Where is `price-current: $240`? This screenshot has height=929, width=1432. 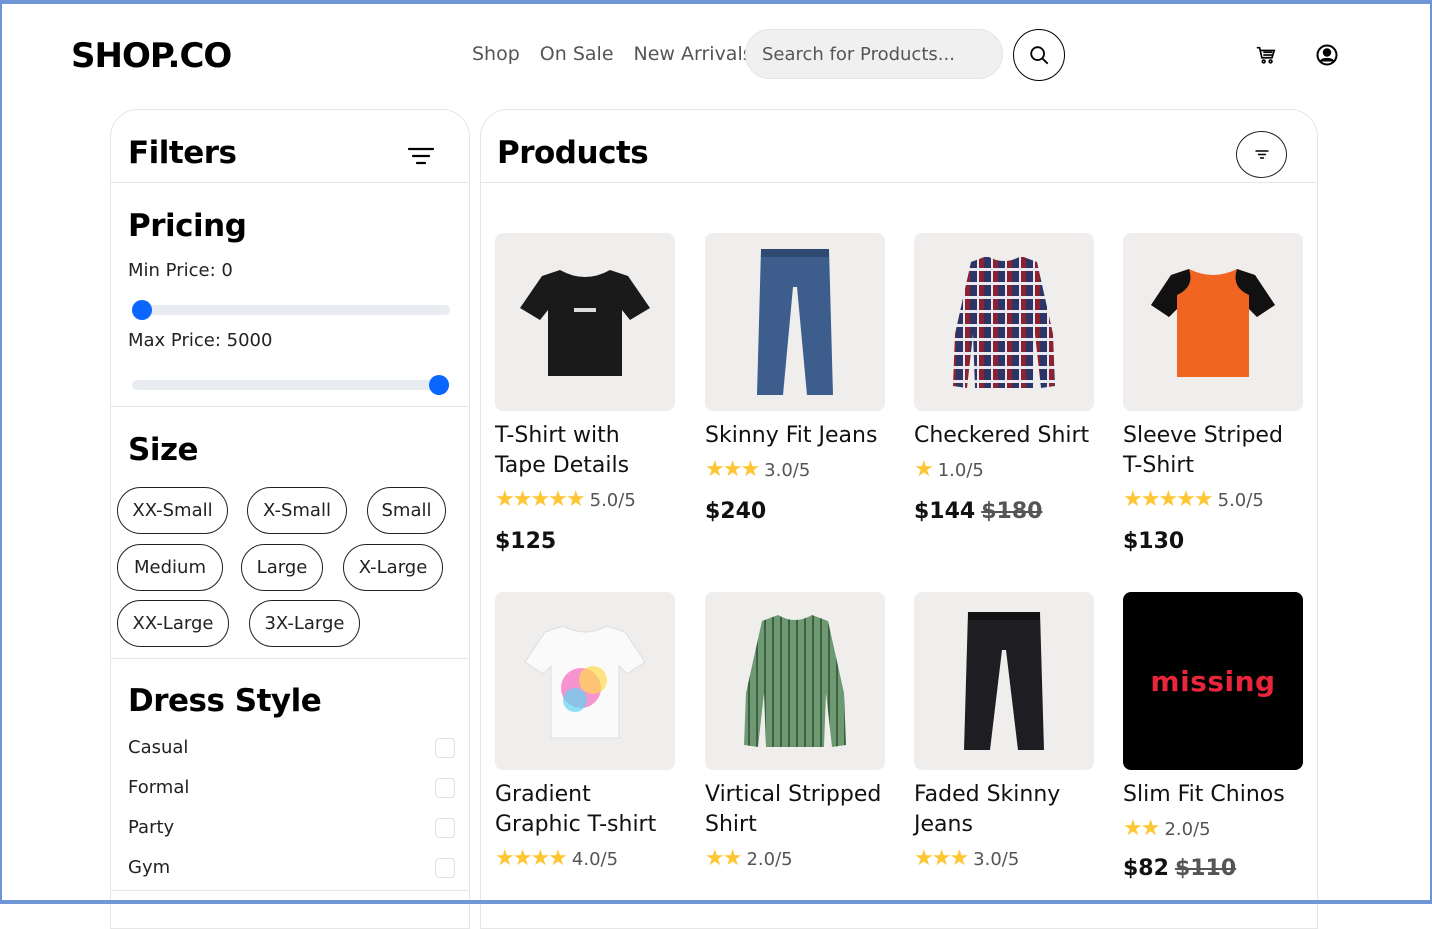 price-current: $240 is located at coordinates (736, 511).